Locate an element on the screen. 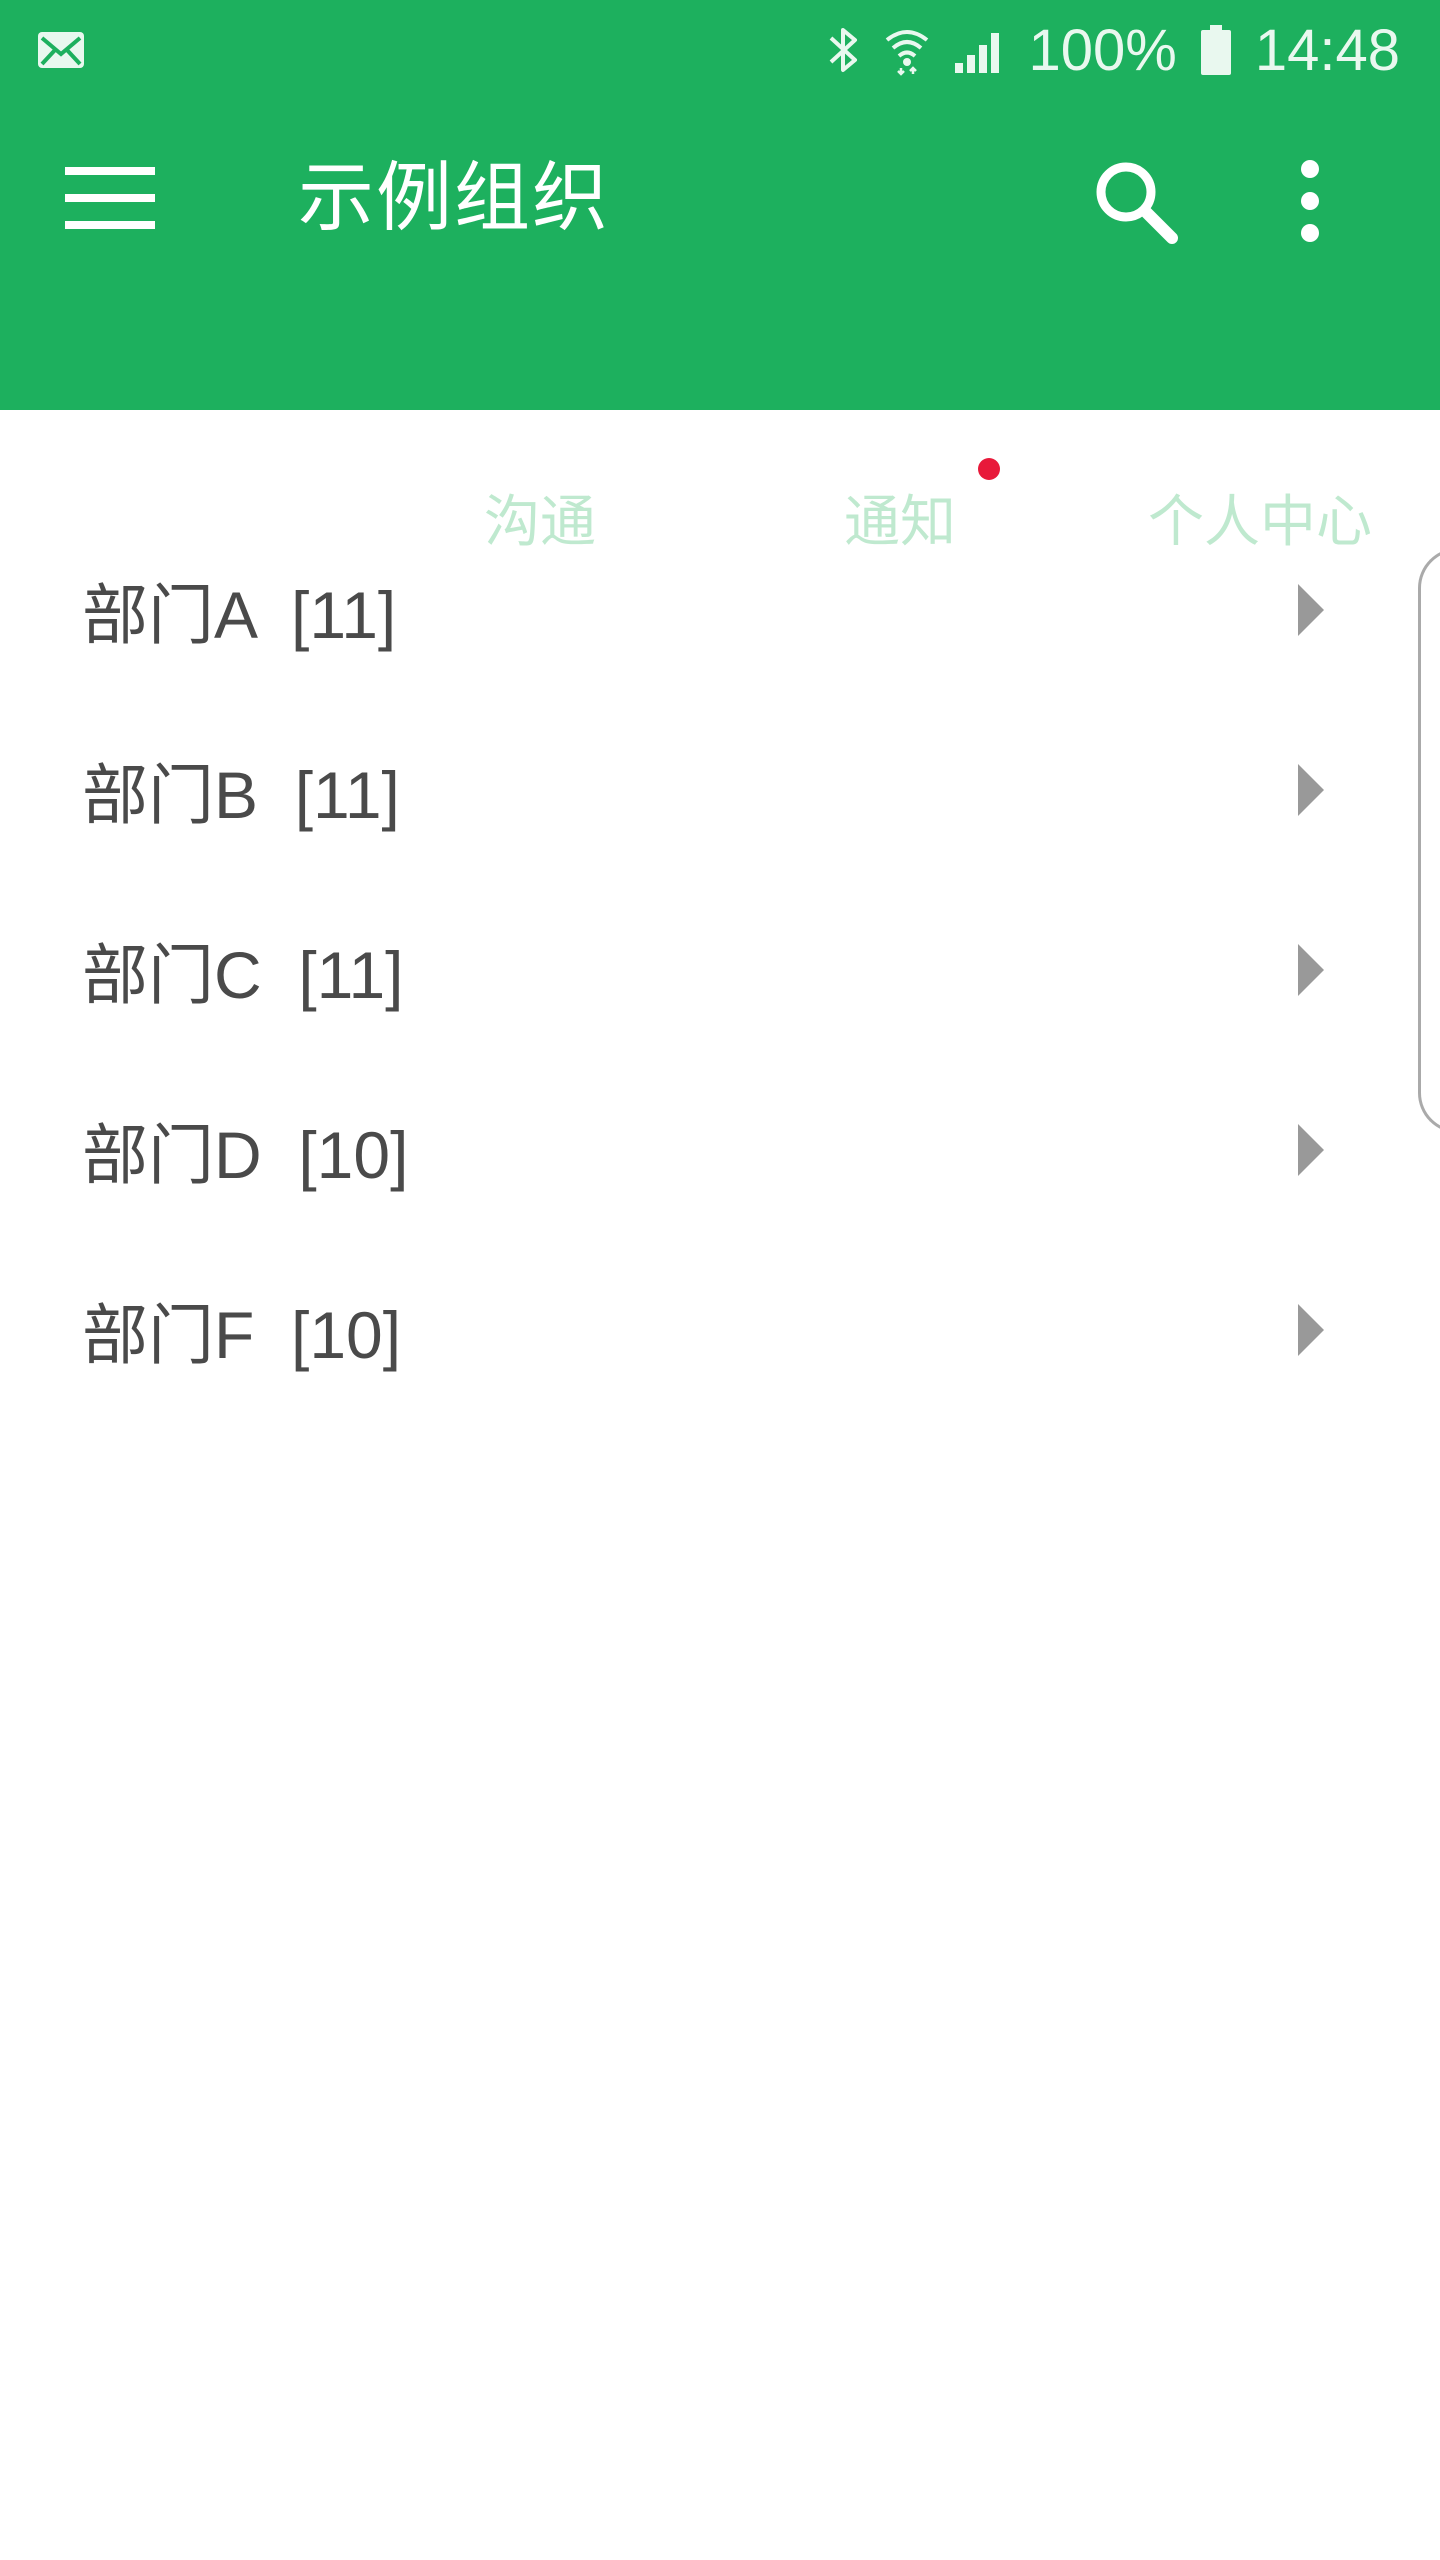 Image resolution: width=1440 pixels, height=2560 pixels. more-options-button is located at coordinates (1310, 203).